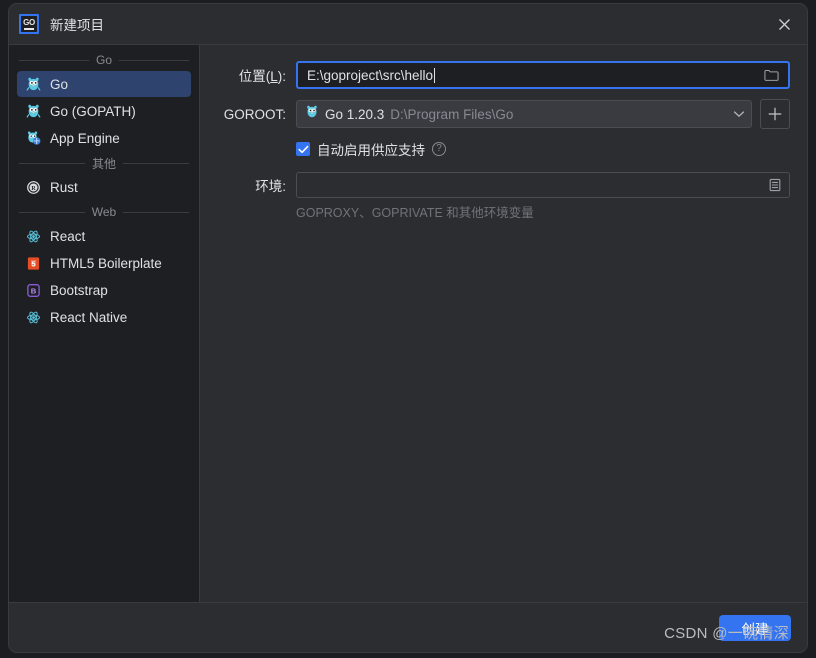  I want to click on dialog-footer: 创建 CSDN @一碗情深, so click(408, 627).